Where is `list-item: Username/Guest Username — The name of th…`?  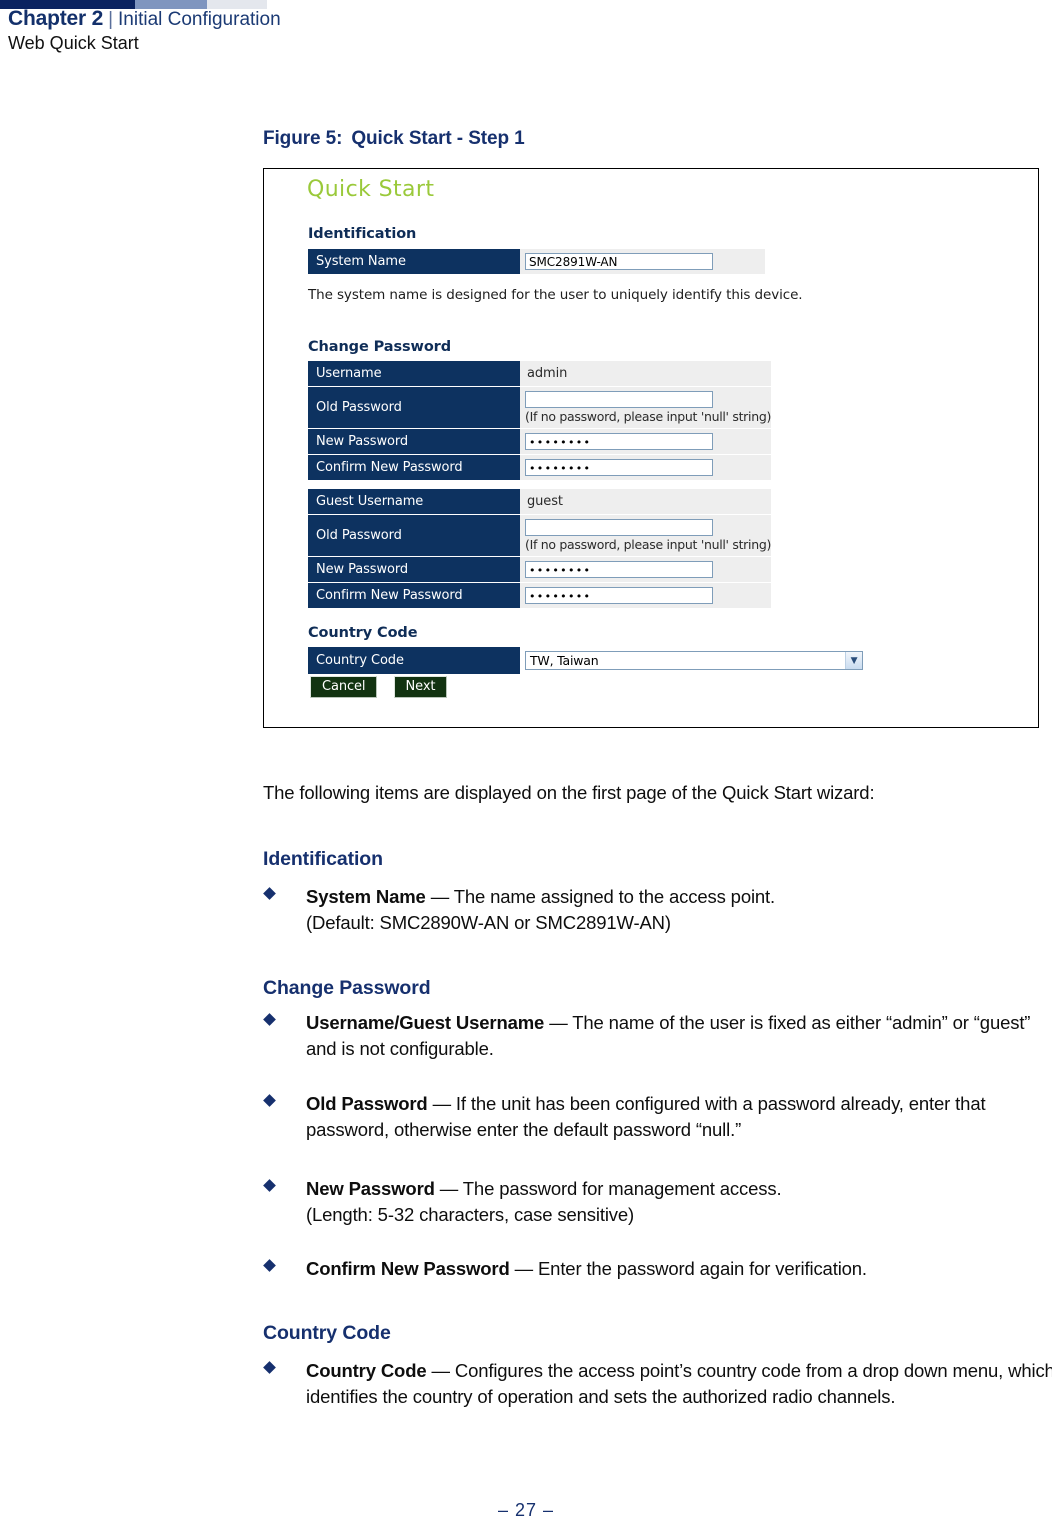 list-item: Username/Guest Username — The name of th… is located at coordinates (657, 1036).